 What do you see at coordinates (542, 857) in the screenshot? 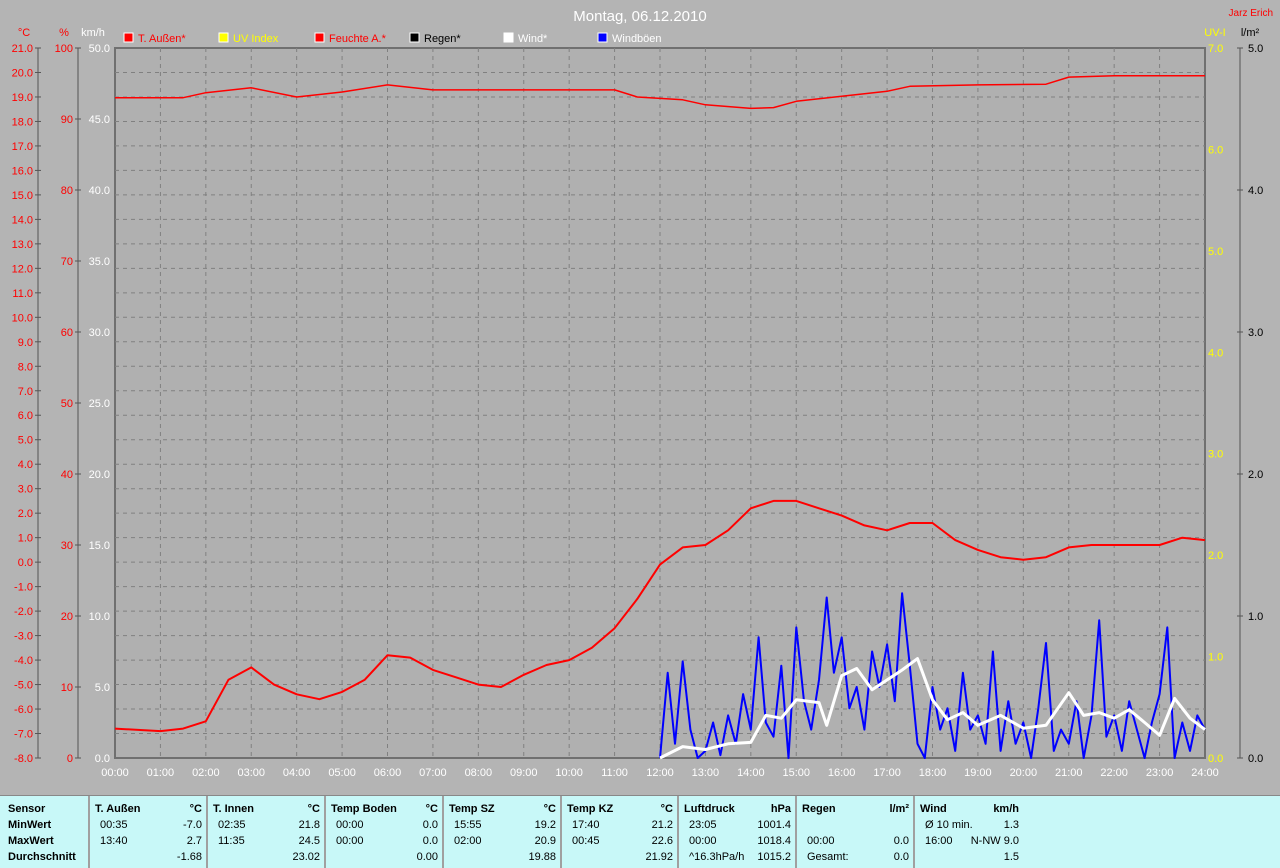
I see `cell-value: 19.88` at bounding box center [542, 857].